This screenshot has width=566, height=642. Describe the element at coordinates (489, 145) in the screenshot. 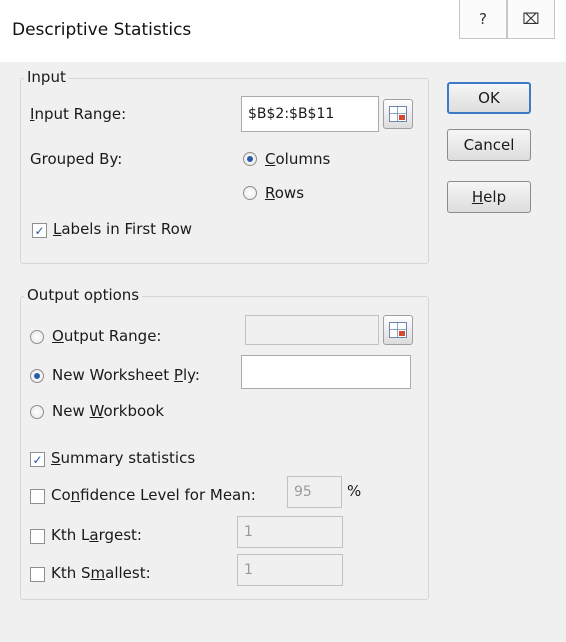

I see `cancel-button: Cancel` at that location.